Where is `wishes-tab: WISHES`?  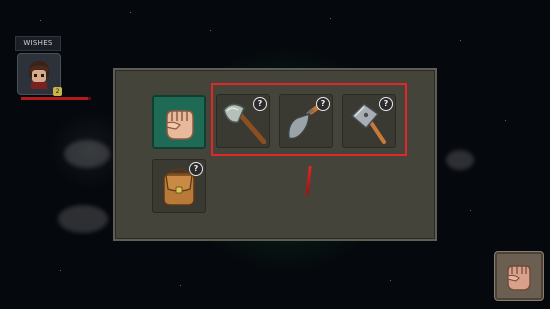 wishes-tab: WISHES is located at coordinates (38, 43).